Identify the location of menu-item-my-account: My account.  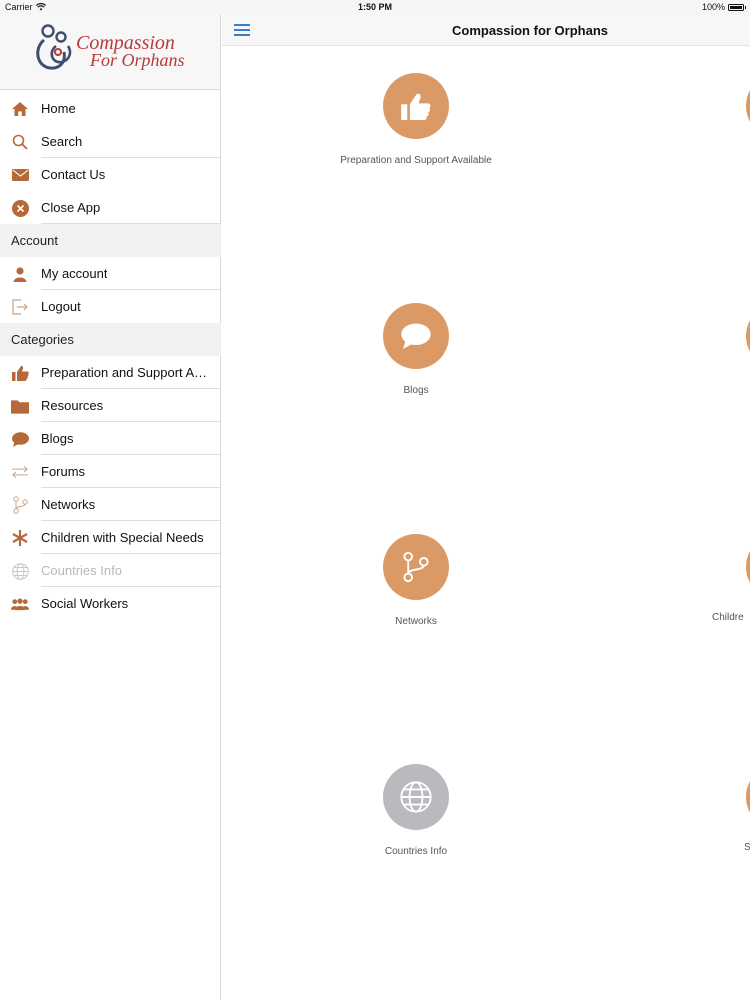
(110, 273).